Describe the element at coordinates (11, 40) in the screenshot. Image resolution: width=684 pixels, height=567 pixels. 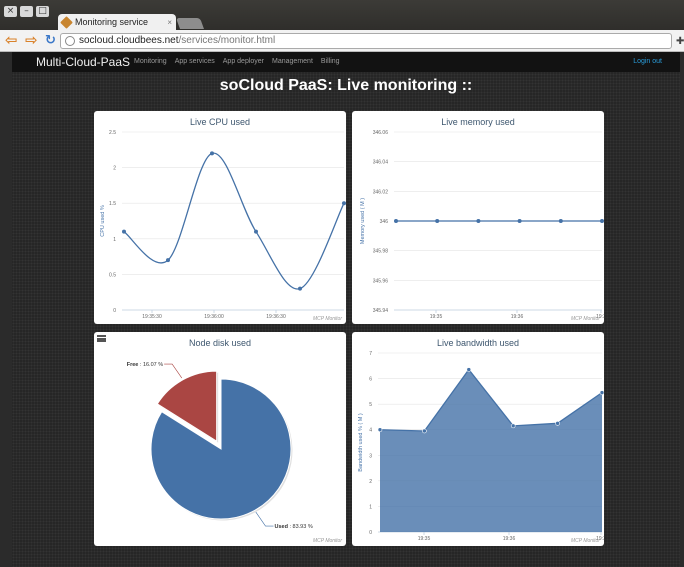
I see `back-arrow-icon: ⇦` at that location.